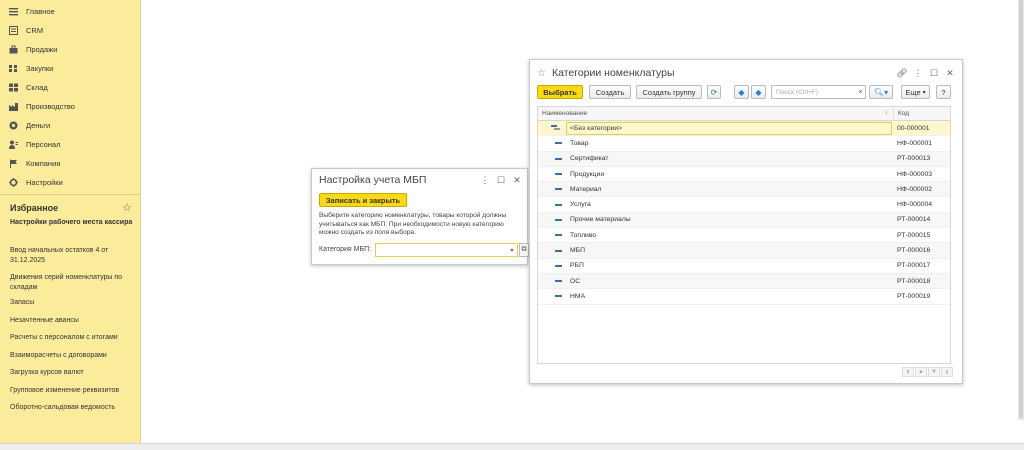 The height and width of the screenshot is (450, 1024). I want to click on row-code: РТ-000014, so click(914, 220).